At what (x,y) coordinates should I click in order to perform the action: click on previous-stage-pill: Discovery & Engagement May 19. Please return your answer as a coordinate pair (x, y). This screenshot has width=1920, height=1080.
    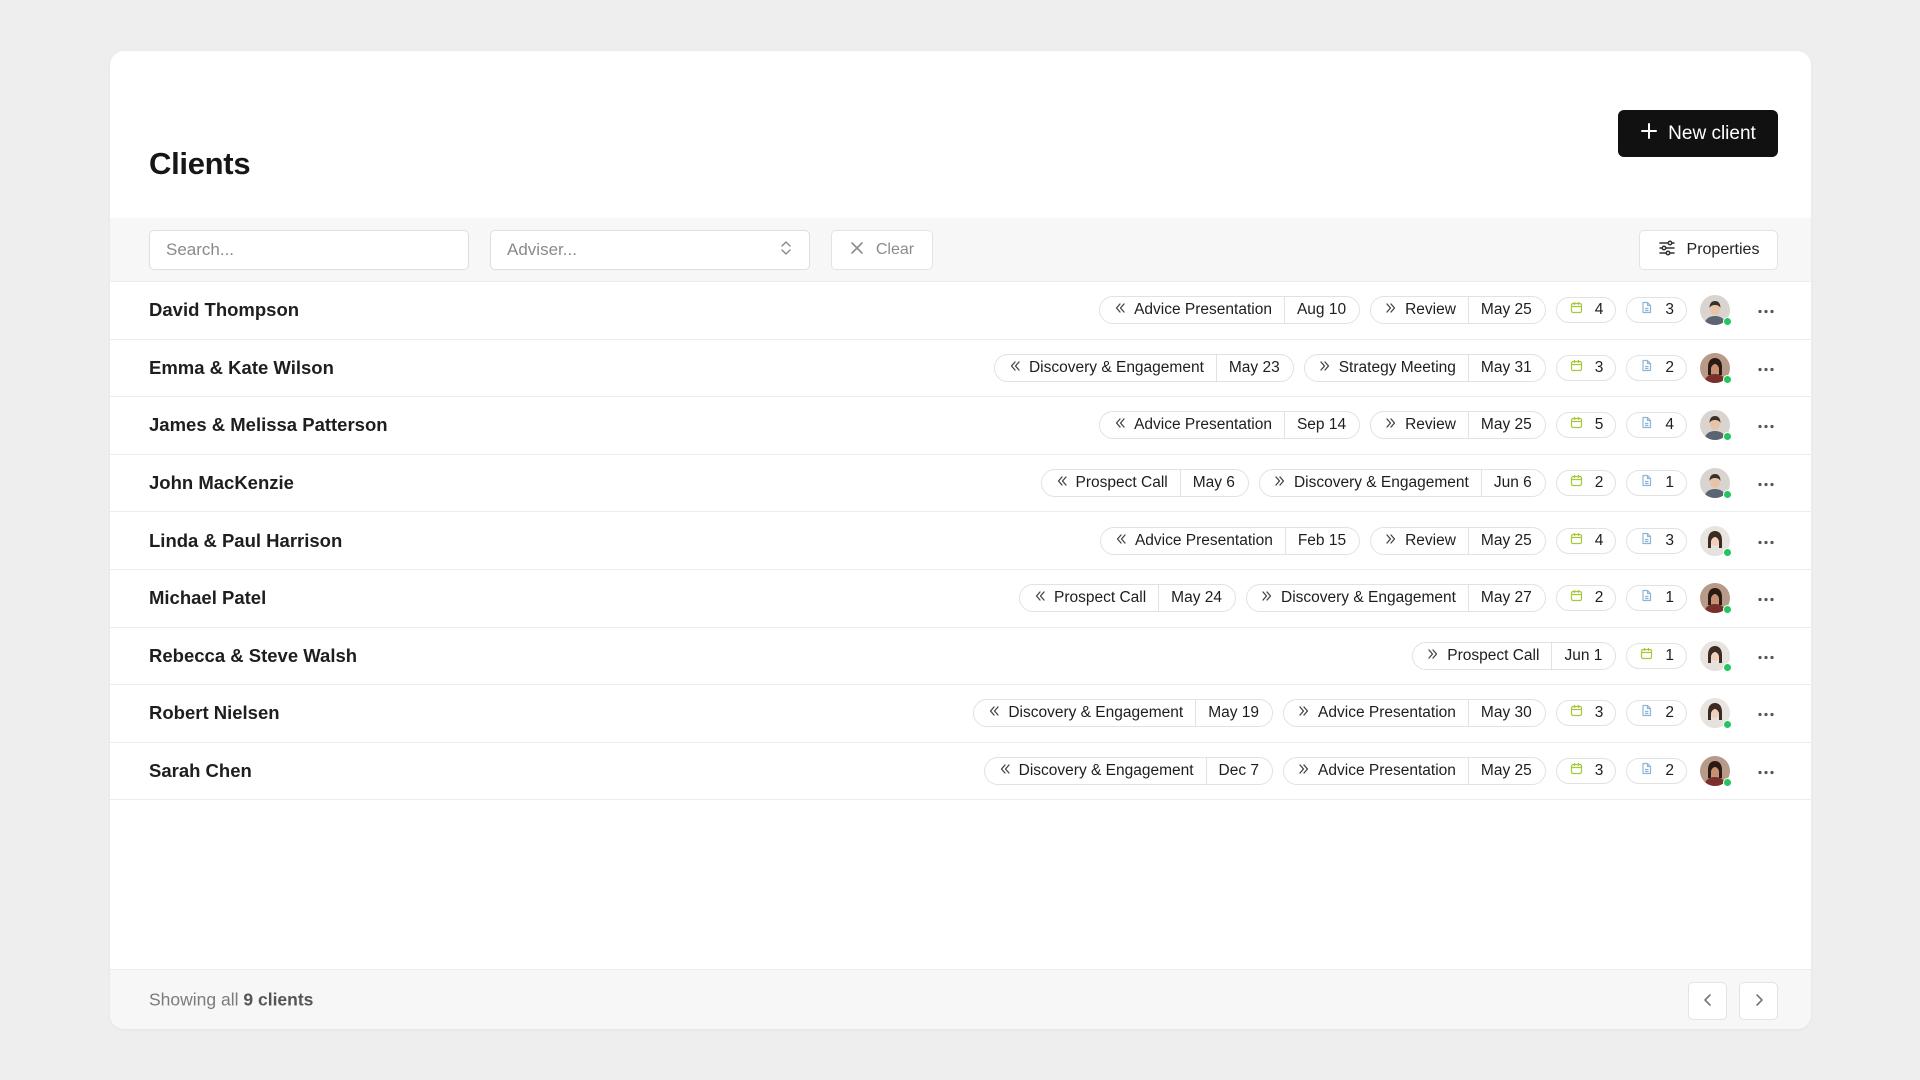
    Looking at the image, I should click on (1123, 713).